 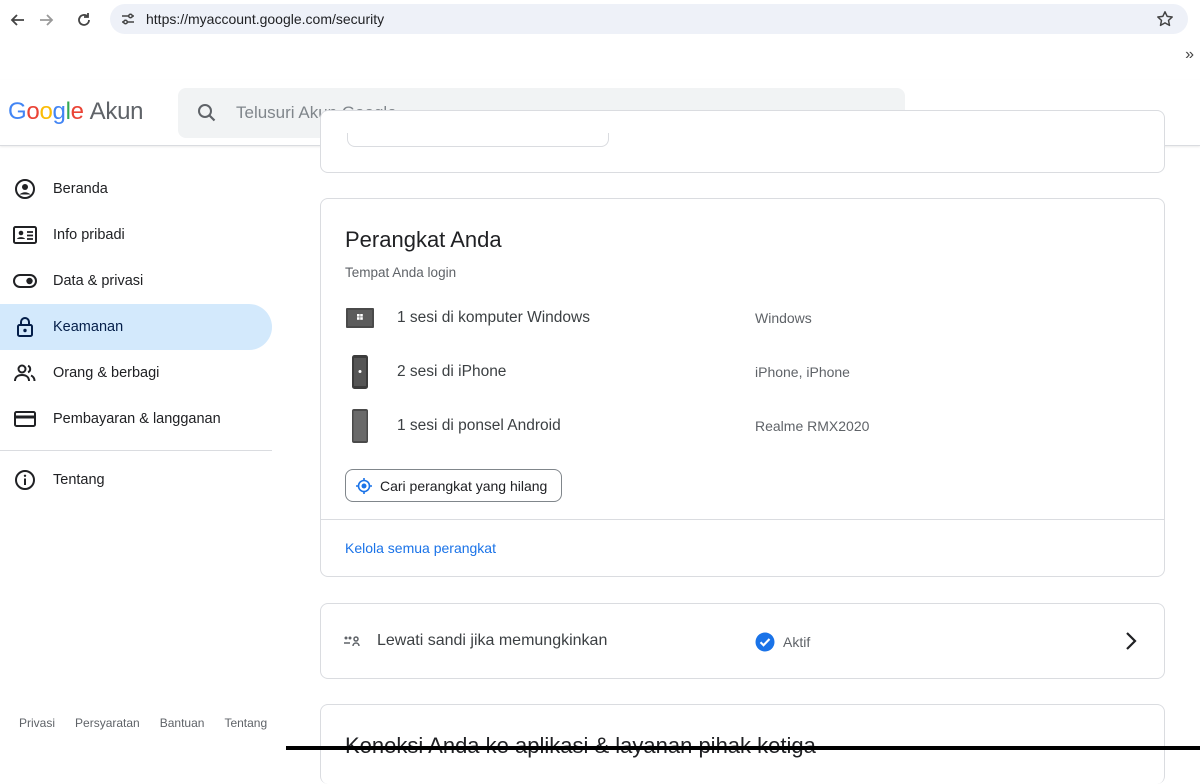 What do you see at coordinates (420, 548) in the screenshot?
I see `manage-all-devices-link: Kelola semua perangkat` at bounding box center [420, 548].